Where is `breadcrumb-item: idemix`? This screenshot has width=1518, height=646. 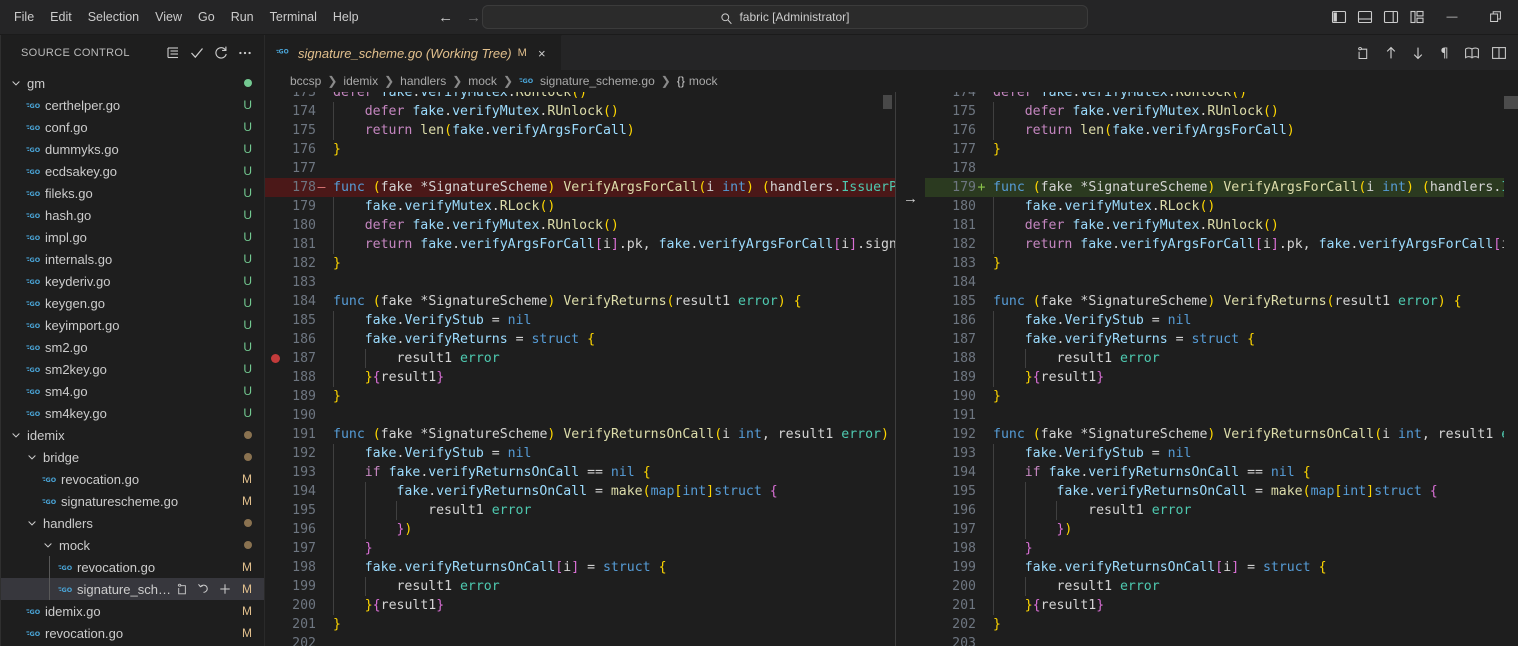 breadcrumb-item: idemix is located at coordinates (360, 81).